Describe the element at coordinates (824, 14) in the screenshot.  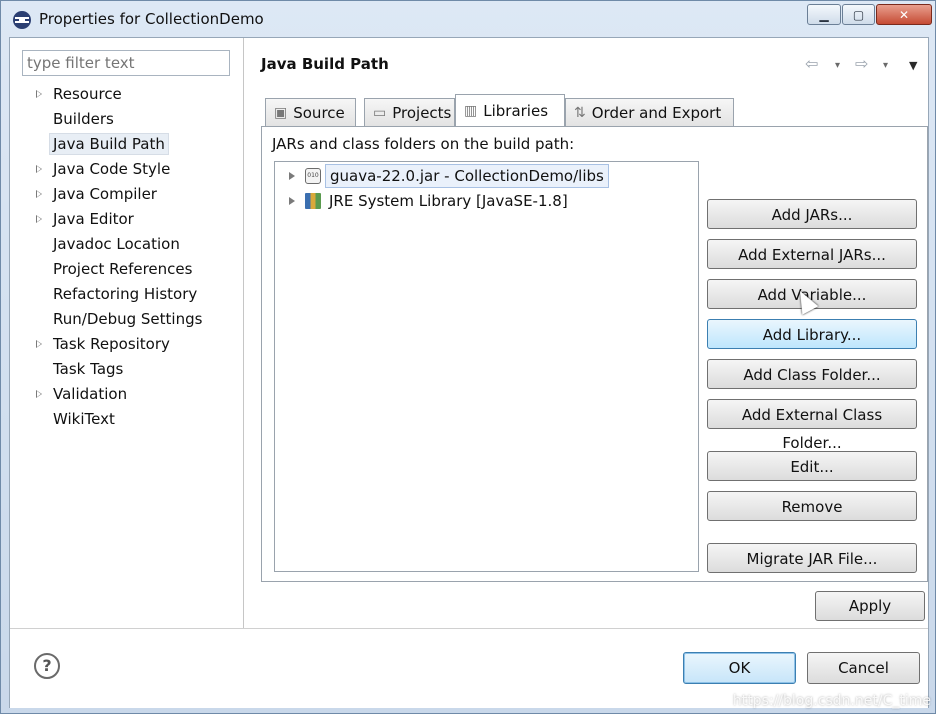
I see `minimize-button: ▁` at that location.